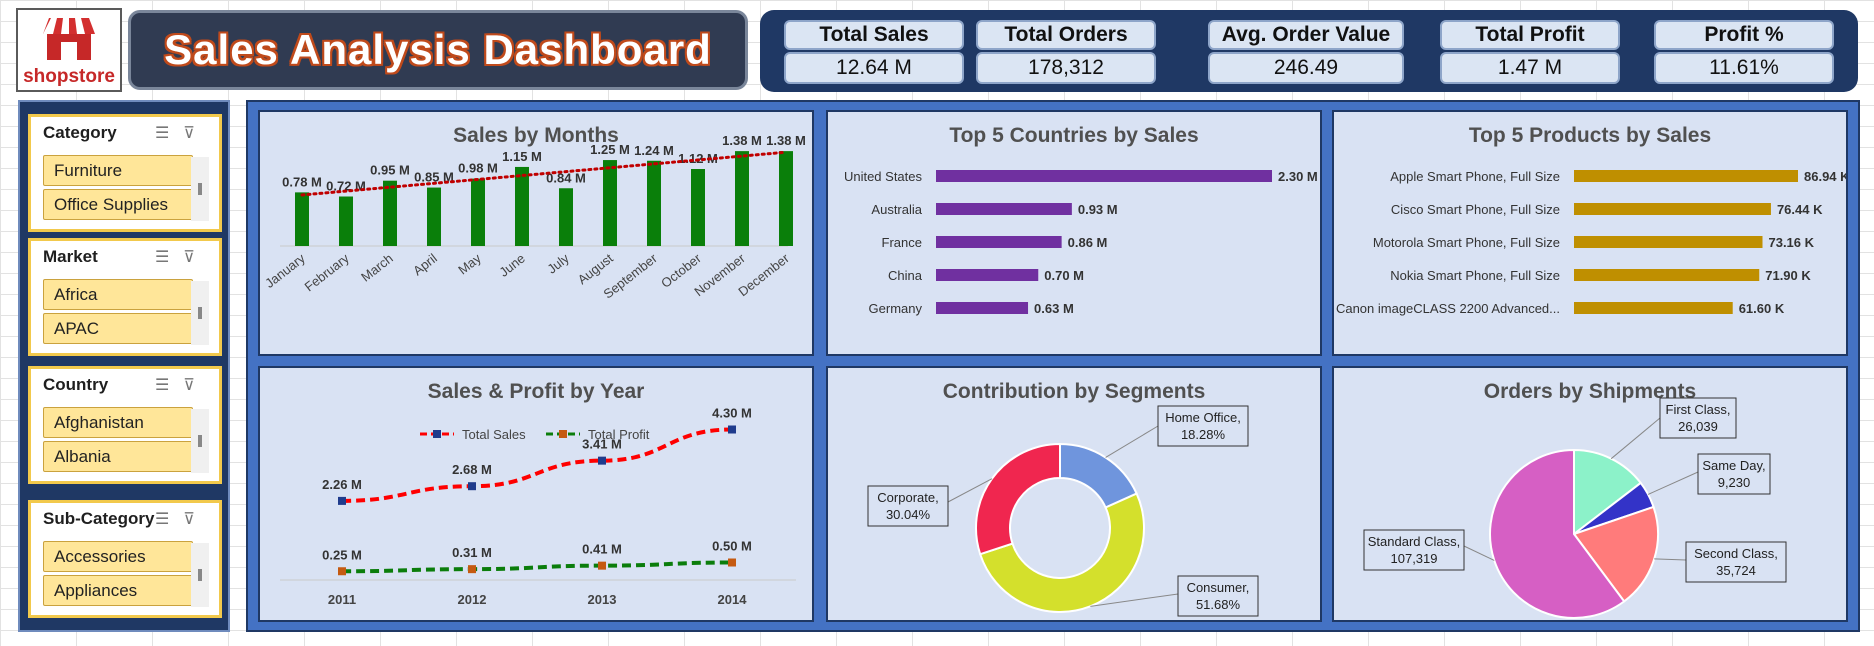  What do you see at coordinates (1736, 553) in the screenshot?
I see `slice-name: Second Class,` at bounding box center [1736, 553].